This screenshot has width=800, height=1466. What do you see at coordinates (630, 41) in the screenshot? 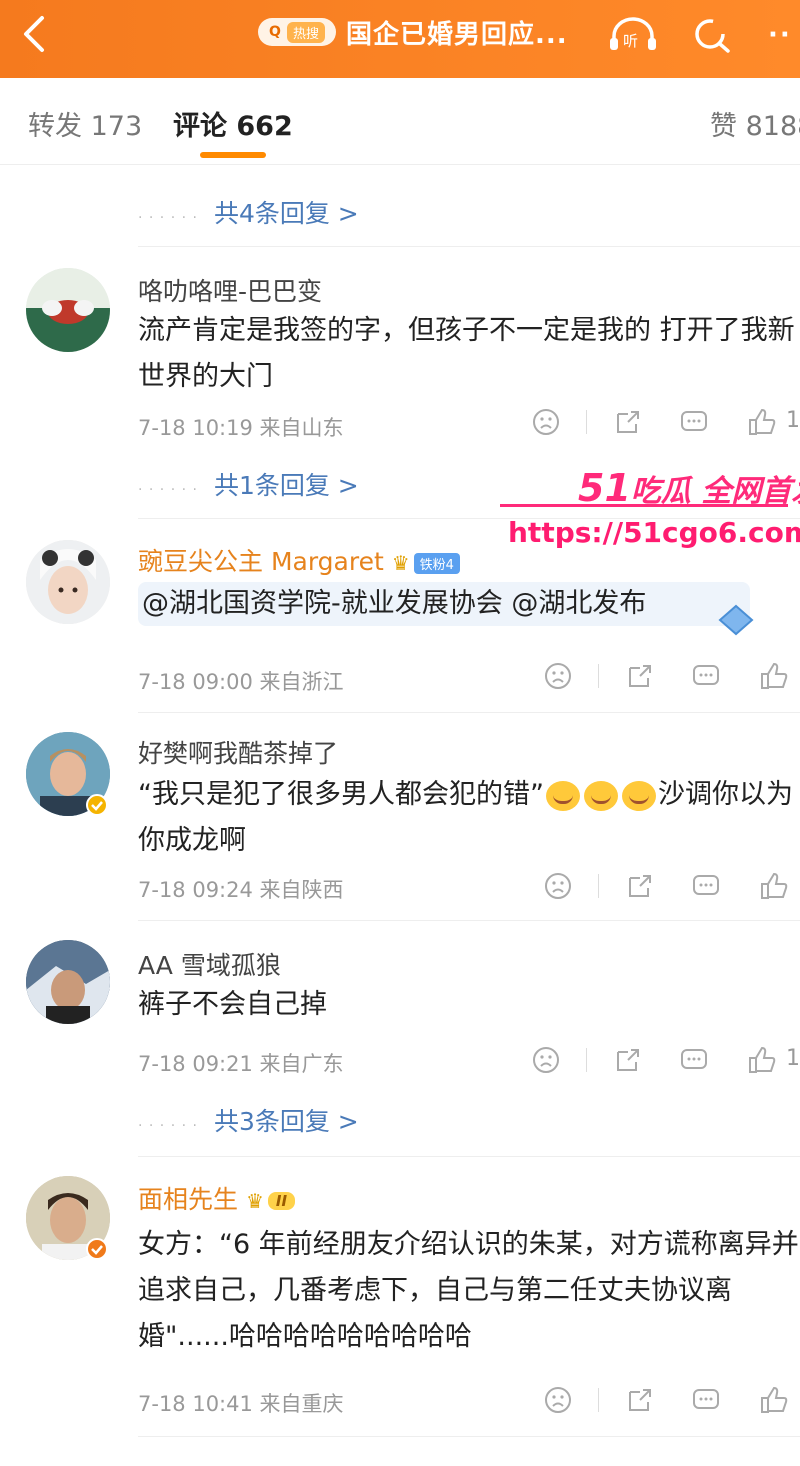
I see `svg-text: 听` at bounding box center [630, 41].